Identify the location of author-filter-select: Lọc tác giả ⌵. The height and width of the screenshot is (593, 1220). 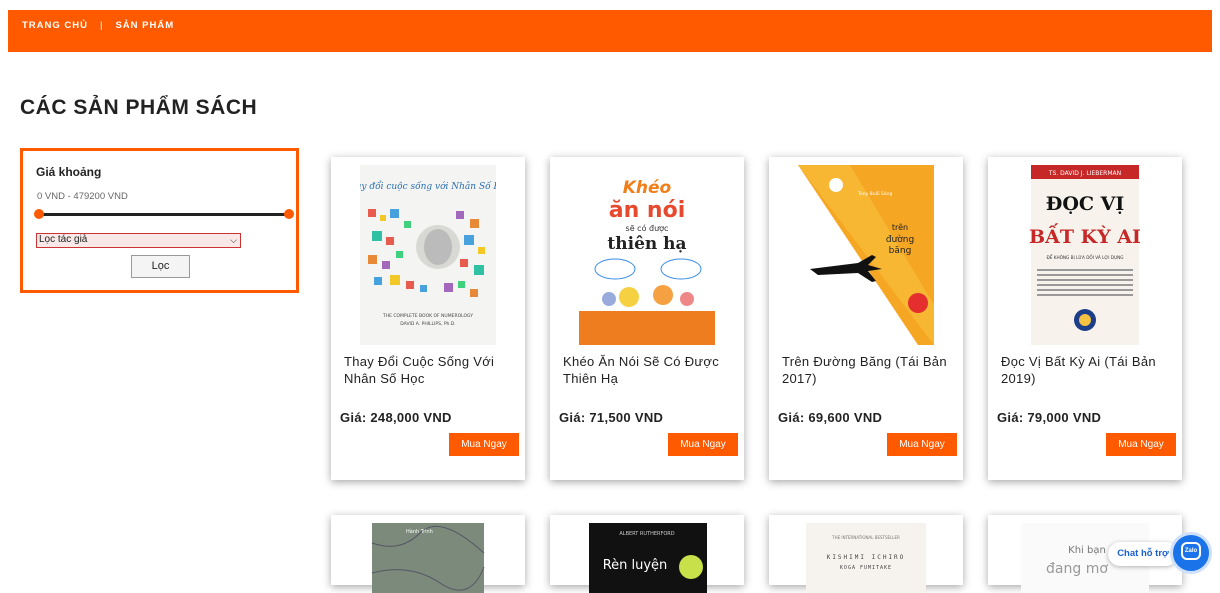
(138, 240).